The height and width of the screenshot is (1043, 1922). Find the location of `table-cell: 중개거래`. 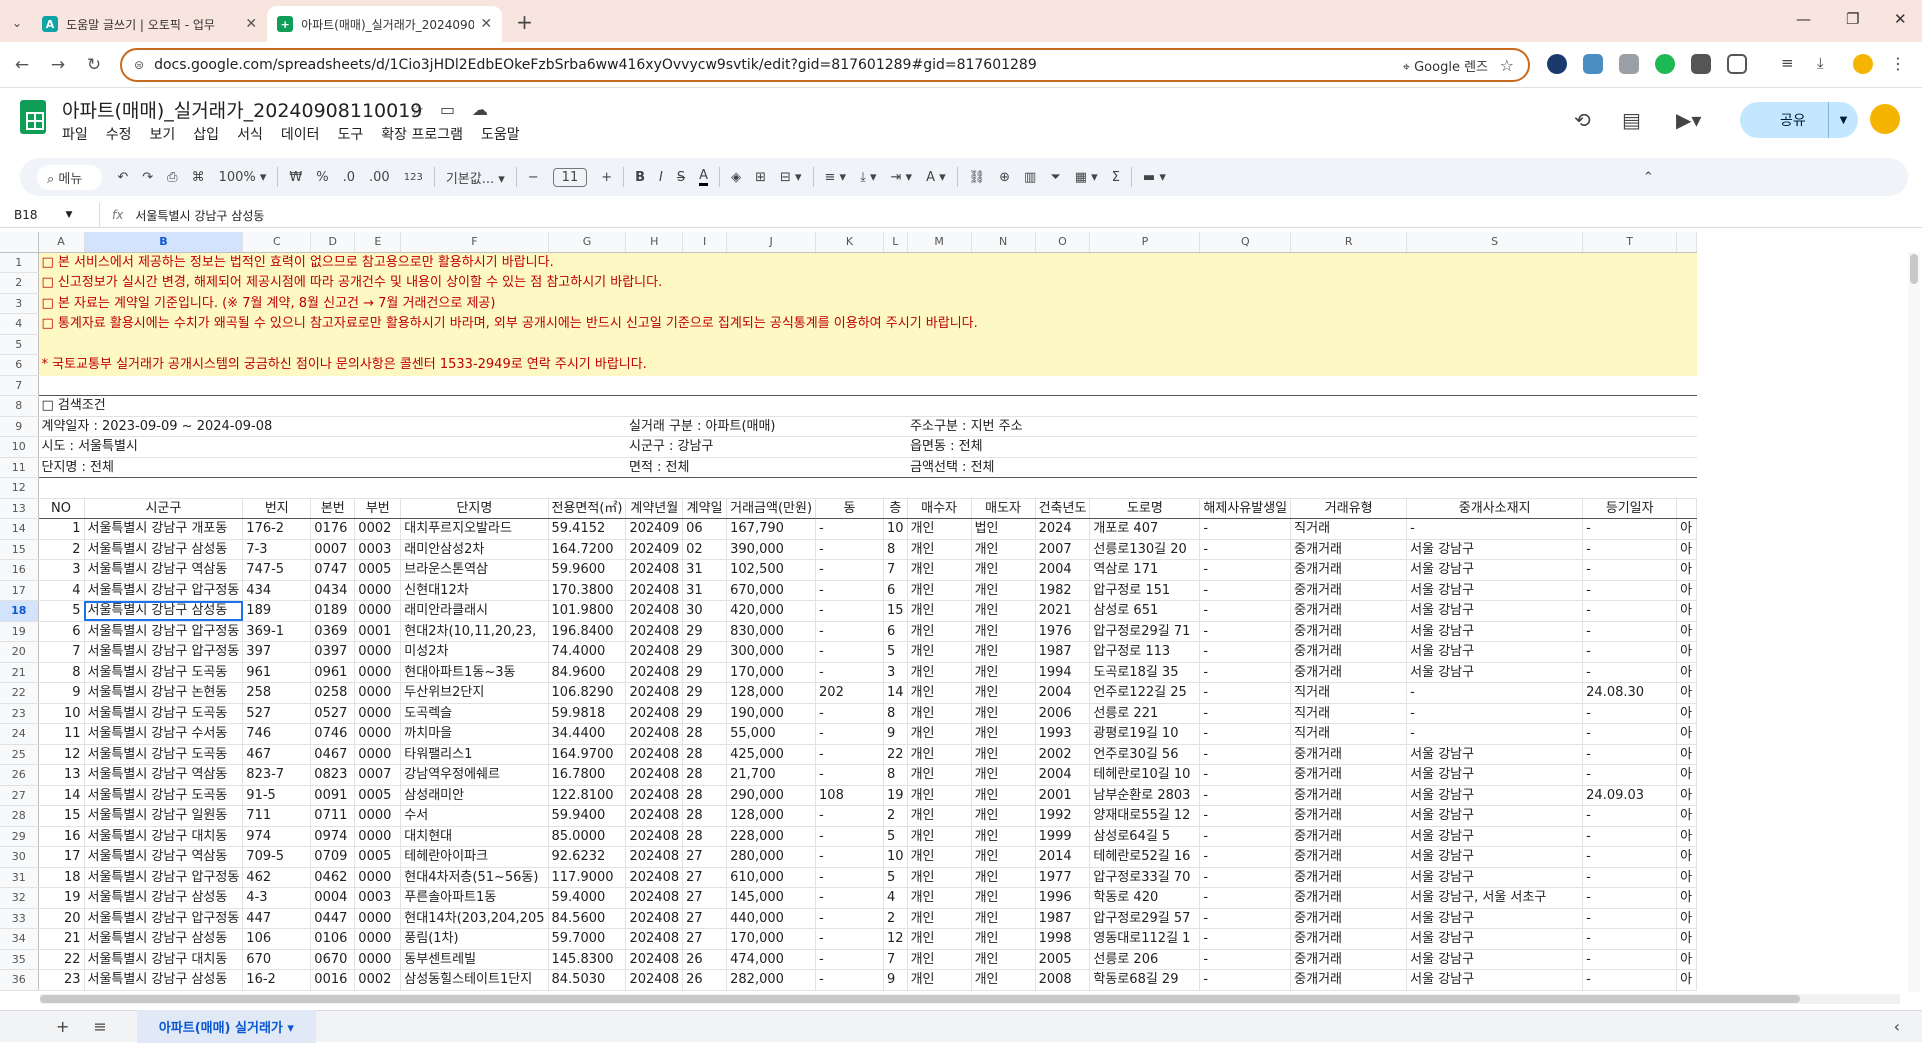

table-cell: 중개거래 is located at coordinates (1349, 570).